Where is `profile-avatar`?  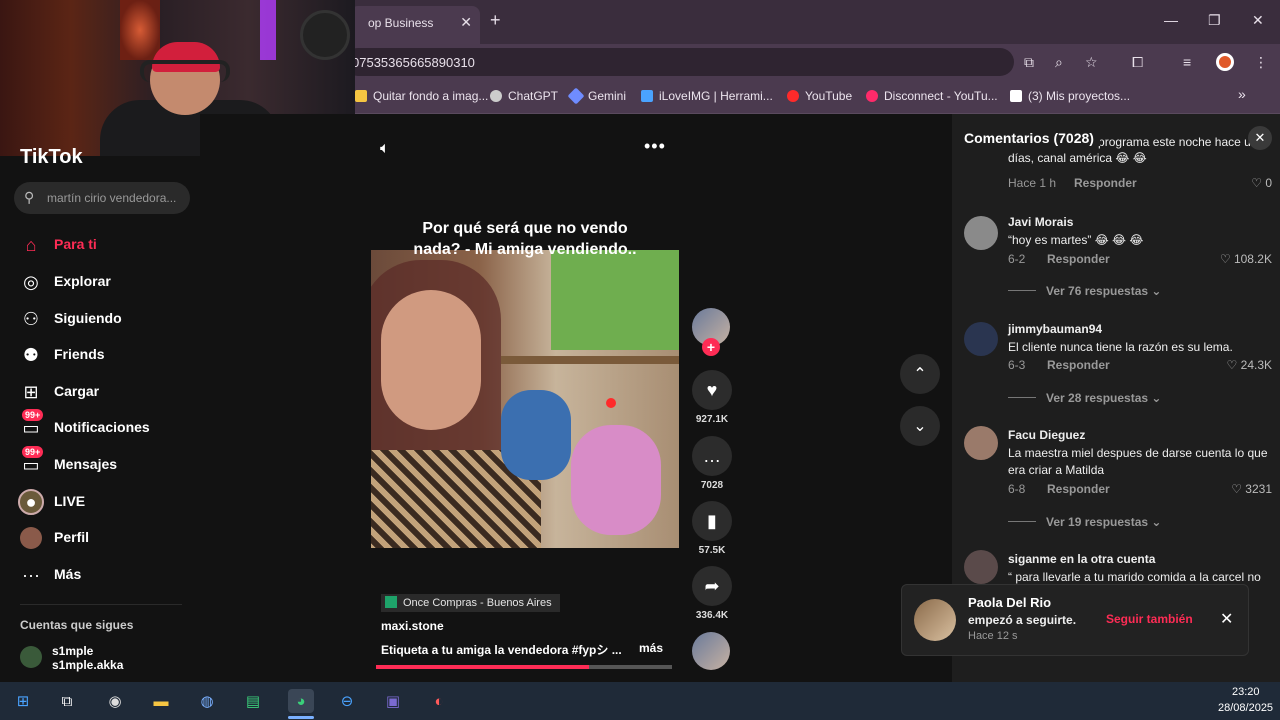
profile-avatar is located at coordinates (1225, 62).